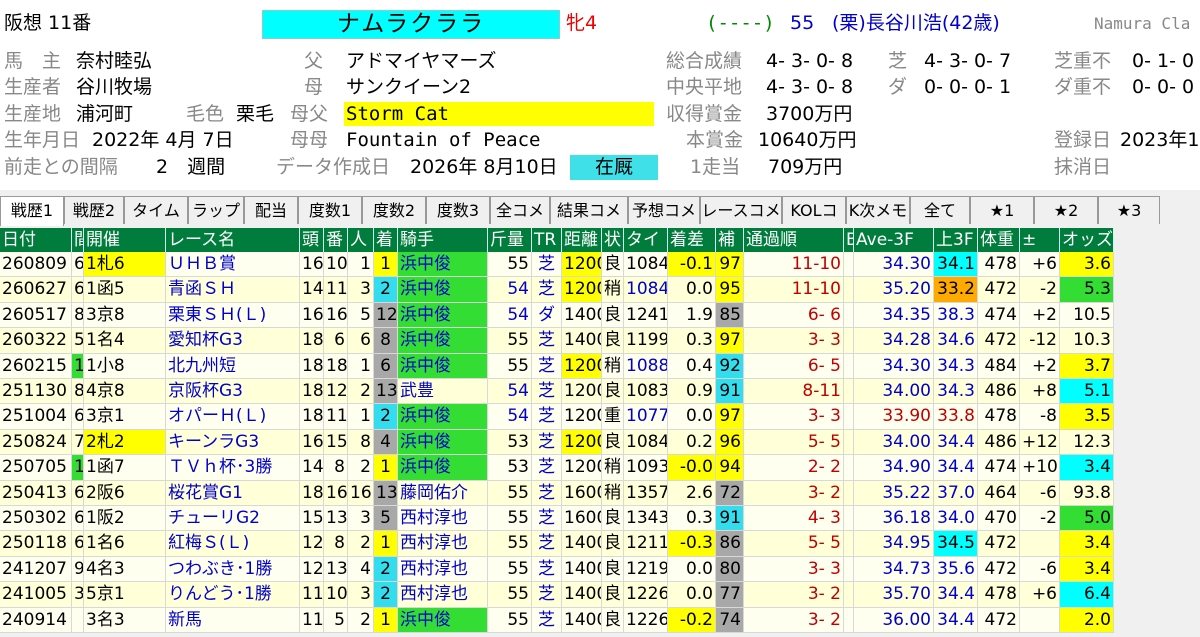 This screenshot has height=637, width=1200. What do you see at coordinates (233, 240) in the screenshot?
I see `col-header-race-name: レース名` at bounding box center [233, 240].